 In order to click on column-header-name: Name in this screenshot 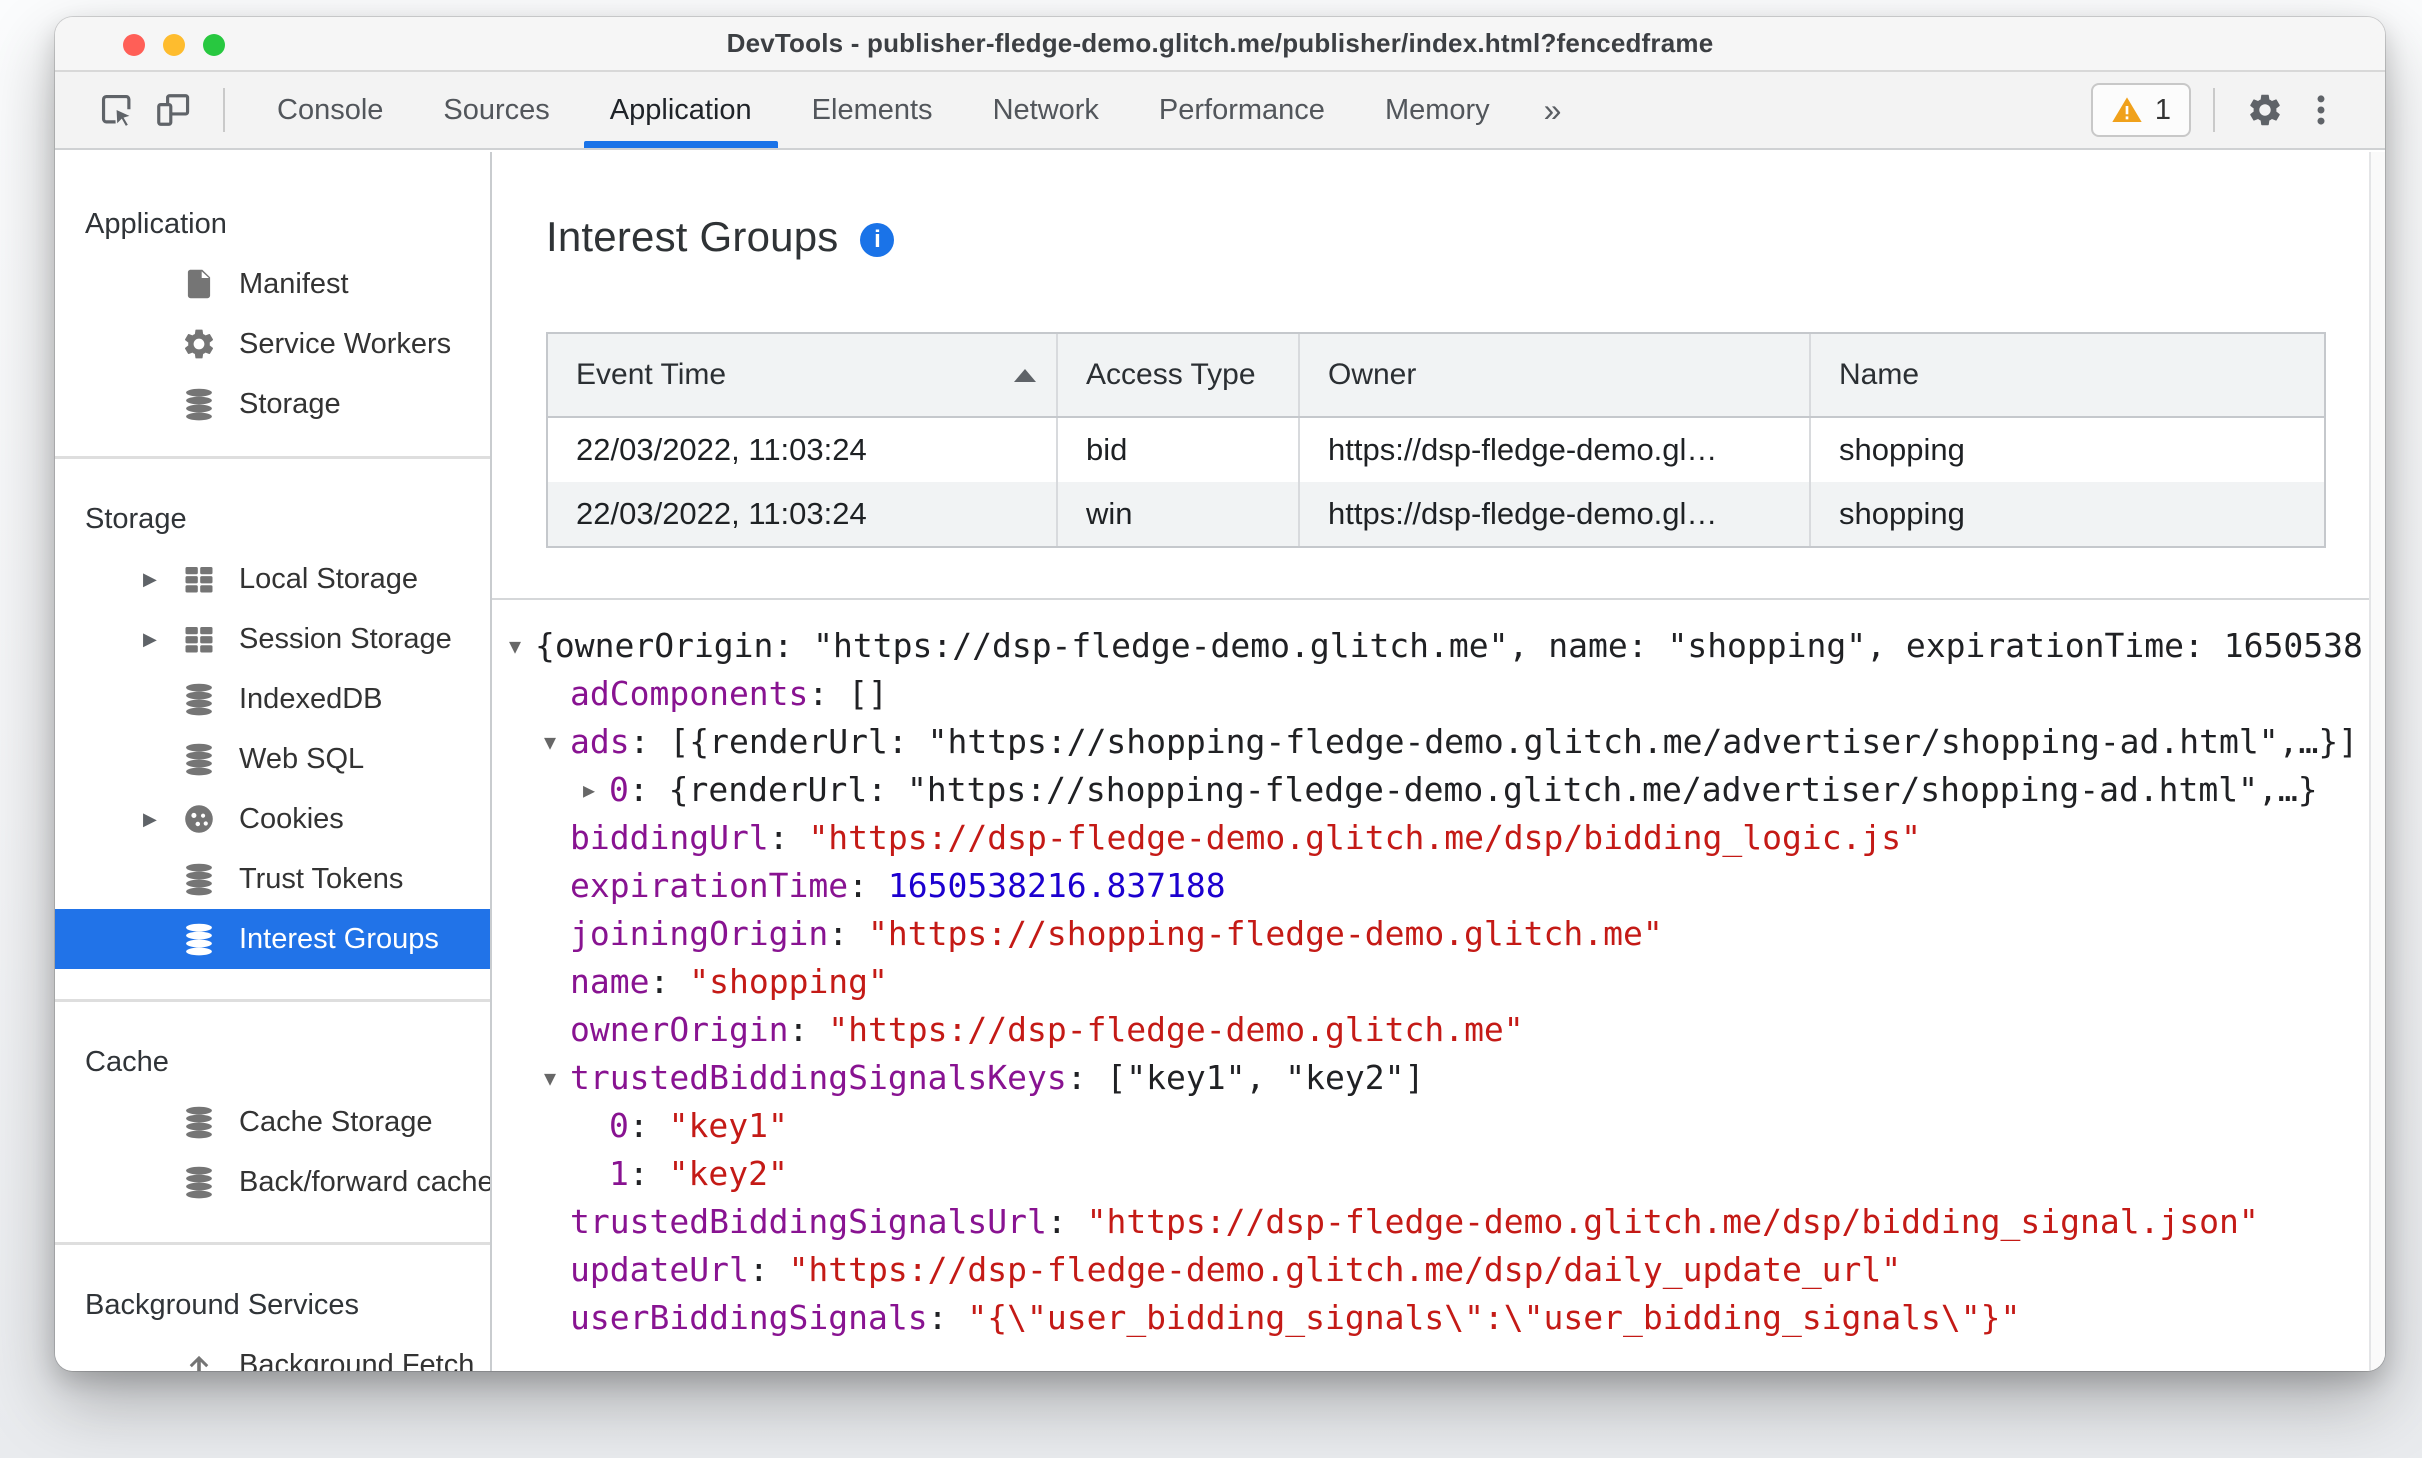, I will do `click(2067, 375)`.